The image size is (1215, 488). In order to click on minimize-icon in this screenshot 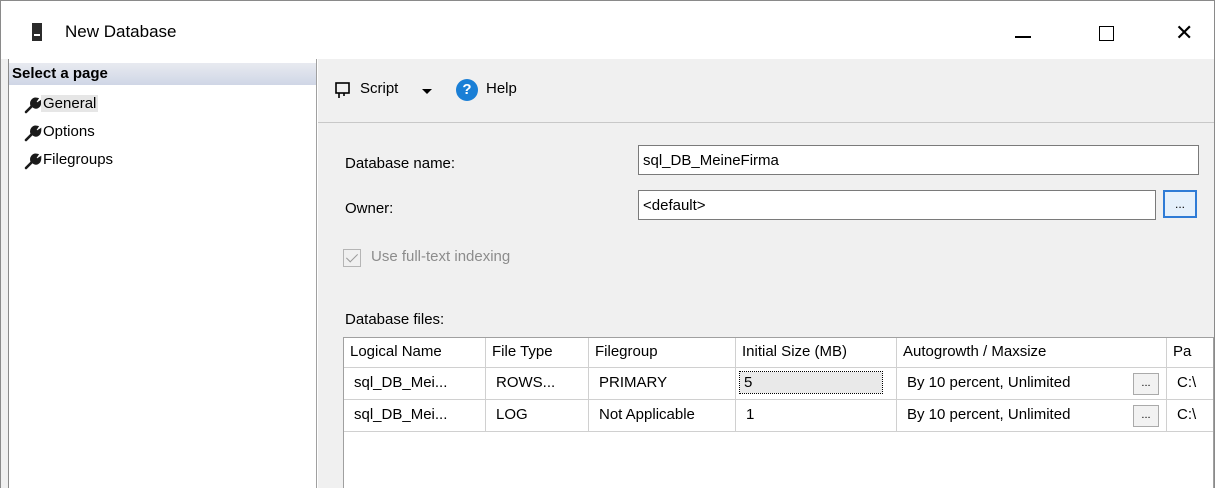, I will do `click(1023, 37)`.